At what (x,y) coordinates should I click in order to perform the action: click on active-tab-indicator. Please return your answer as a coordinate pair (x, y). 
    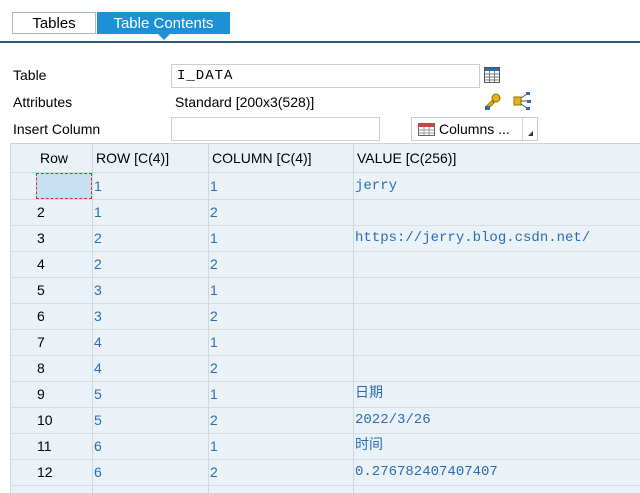
    Looking at the image, I should click on (164, 37).